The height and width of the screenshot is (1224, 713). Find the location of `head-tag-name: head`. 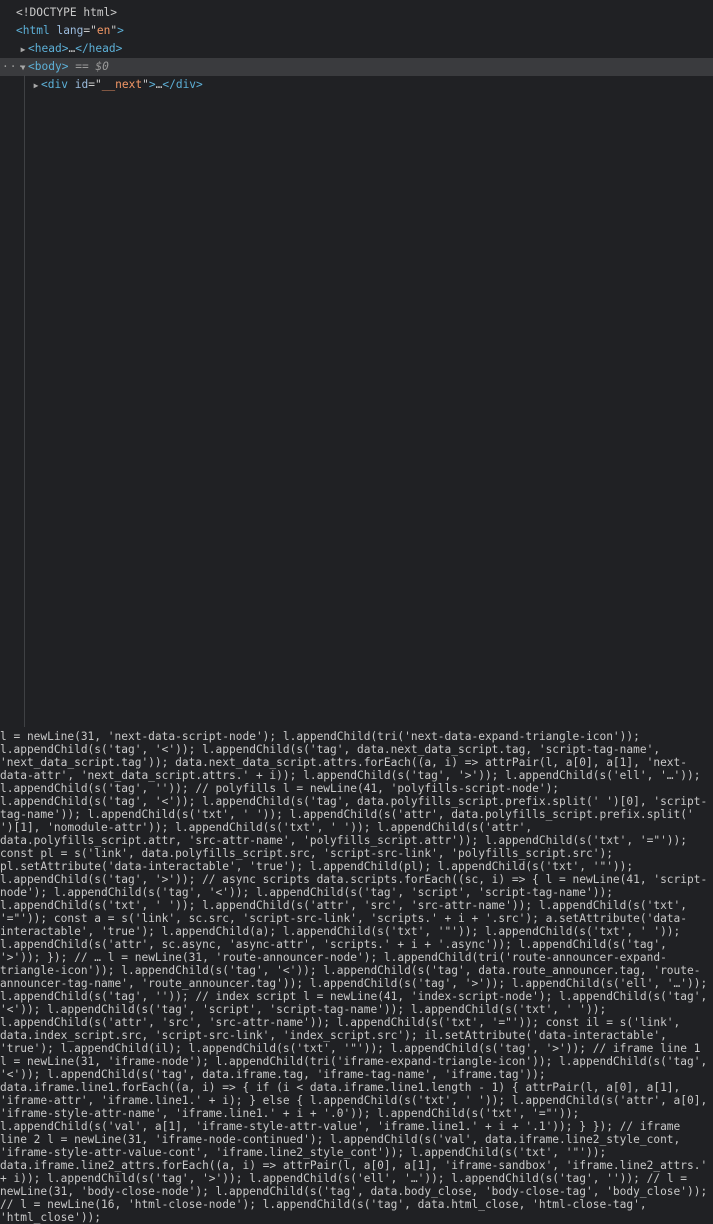

head-tag-name: head is located at coordinates (48, 48).